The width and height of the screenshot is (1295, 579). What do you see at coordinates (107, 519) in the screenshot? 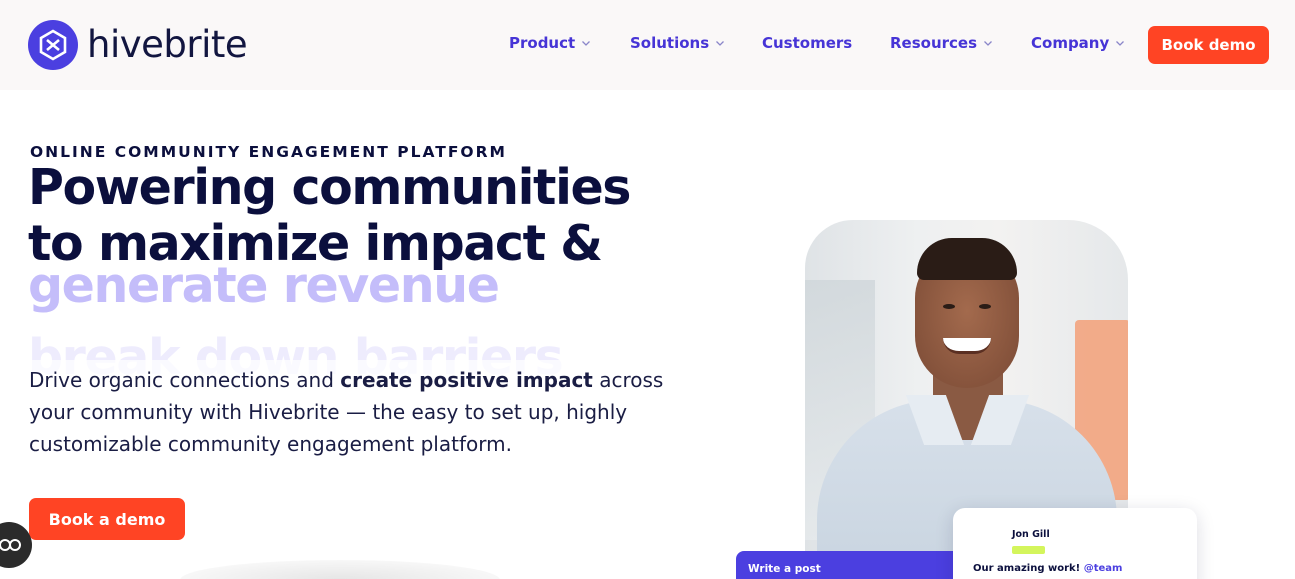
I see `book-a-demo-button: Book a demo` at bounding box center [107, 519].